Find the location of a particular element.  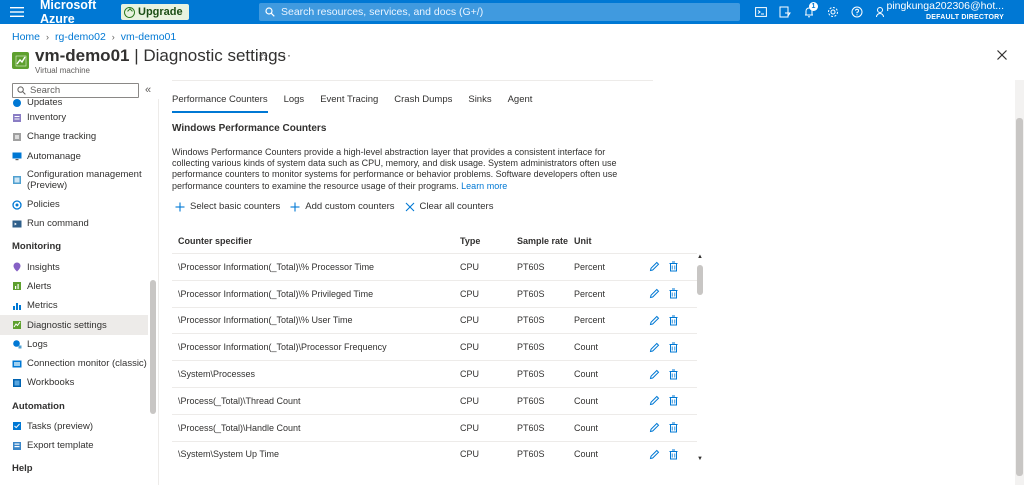

add-custom-counters-button: Add custom counters is located at coordinates (342, 206).